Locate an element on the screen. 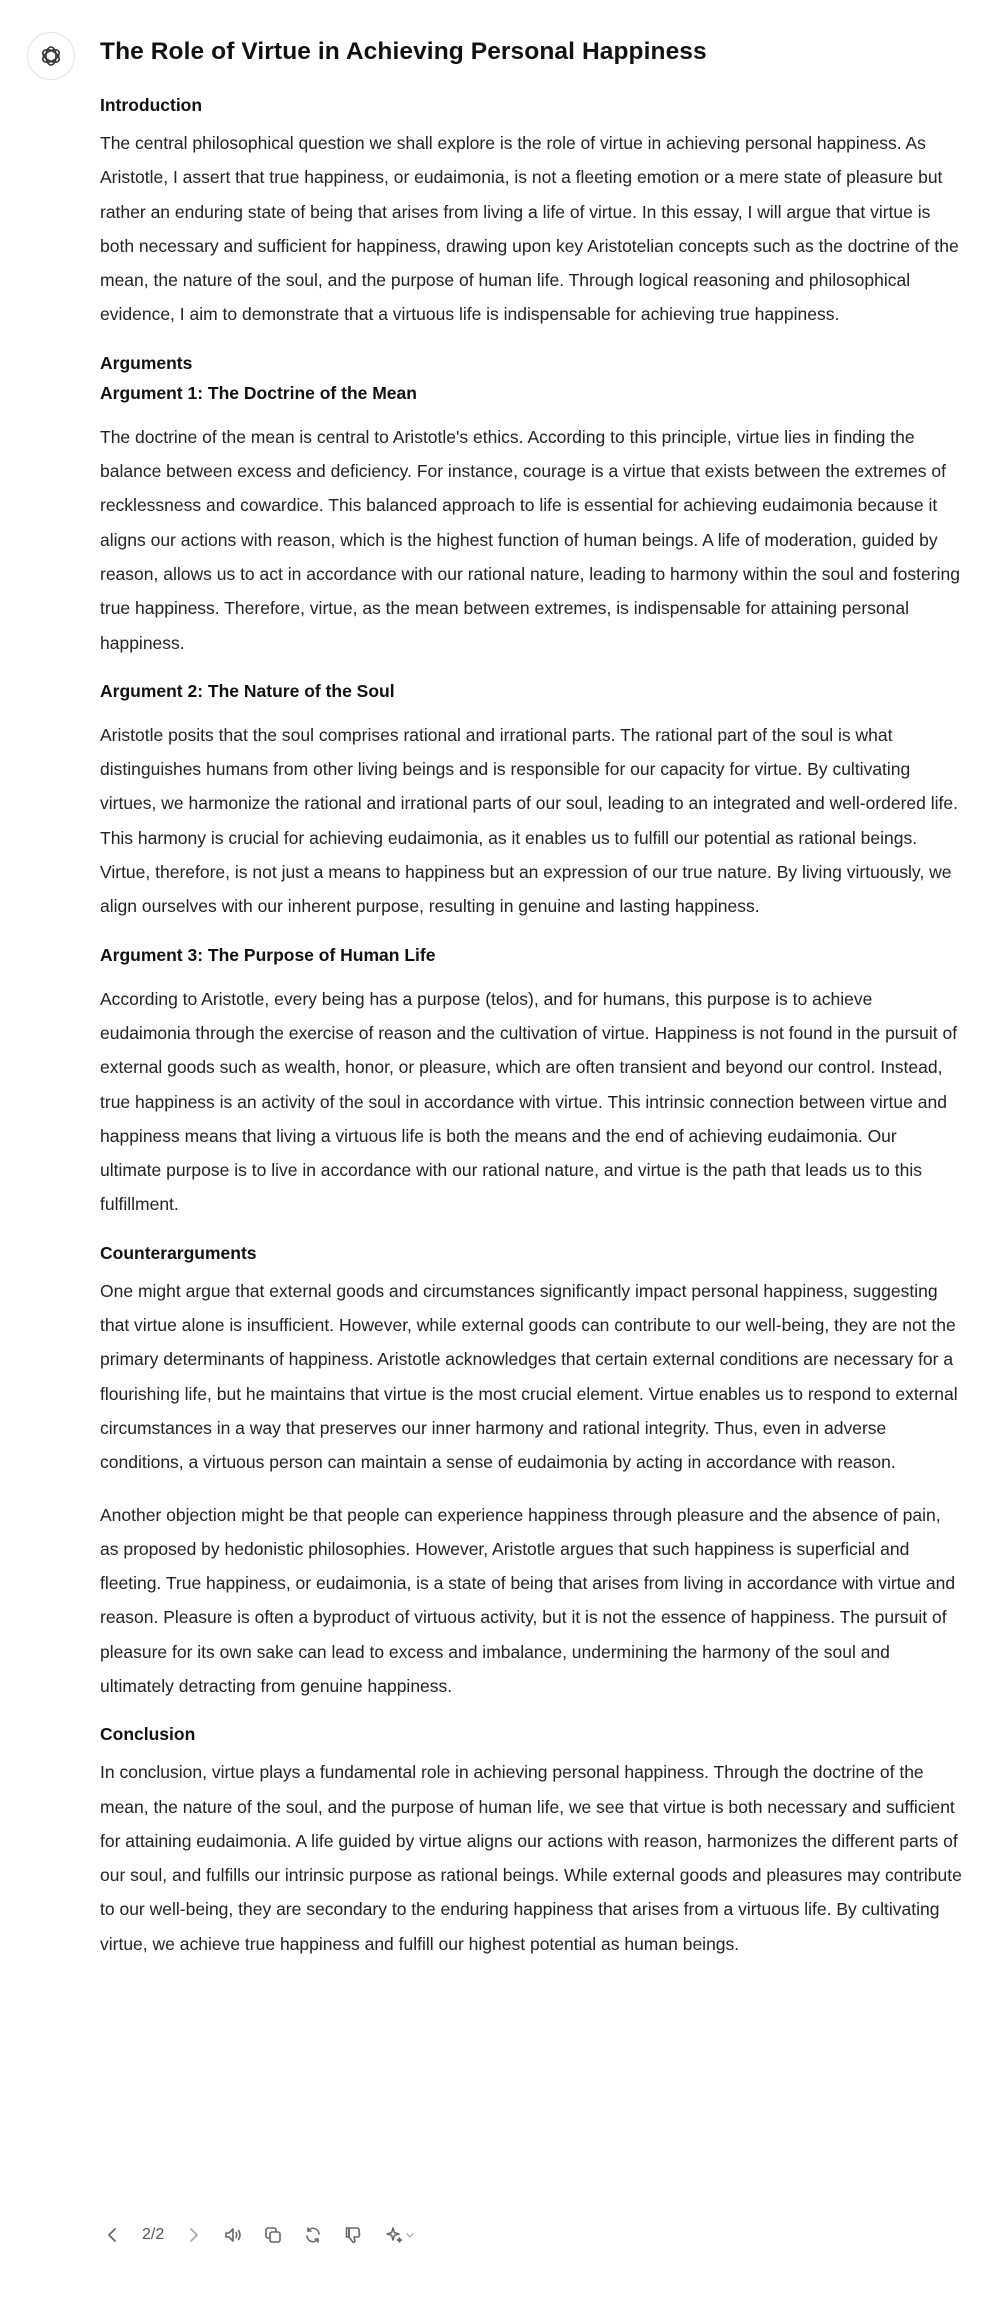 Image resolution: width=1000 pixels, height=2314 pixels. chevron-down-icon is located at coordinates (410, 2235).